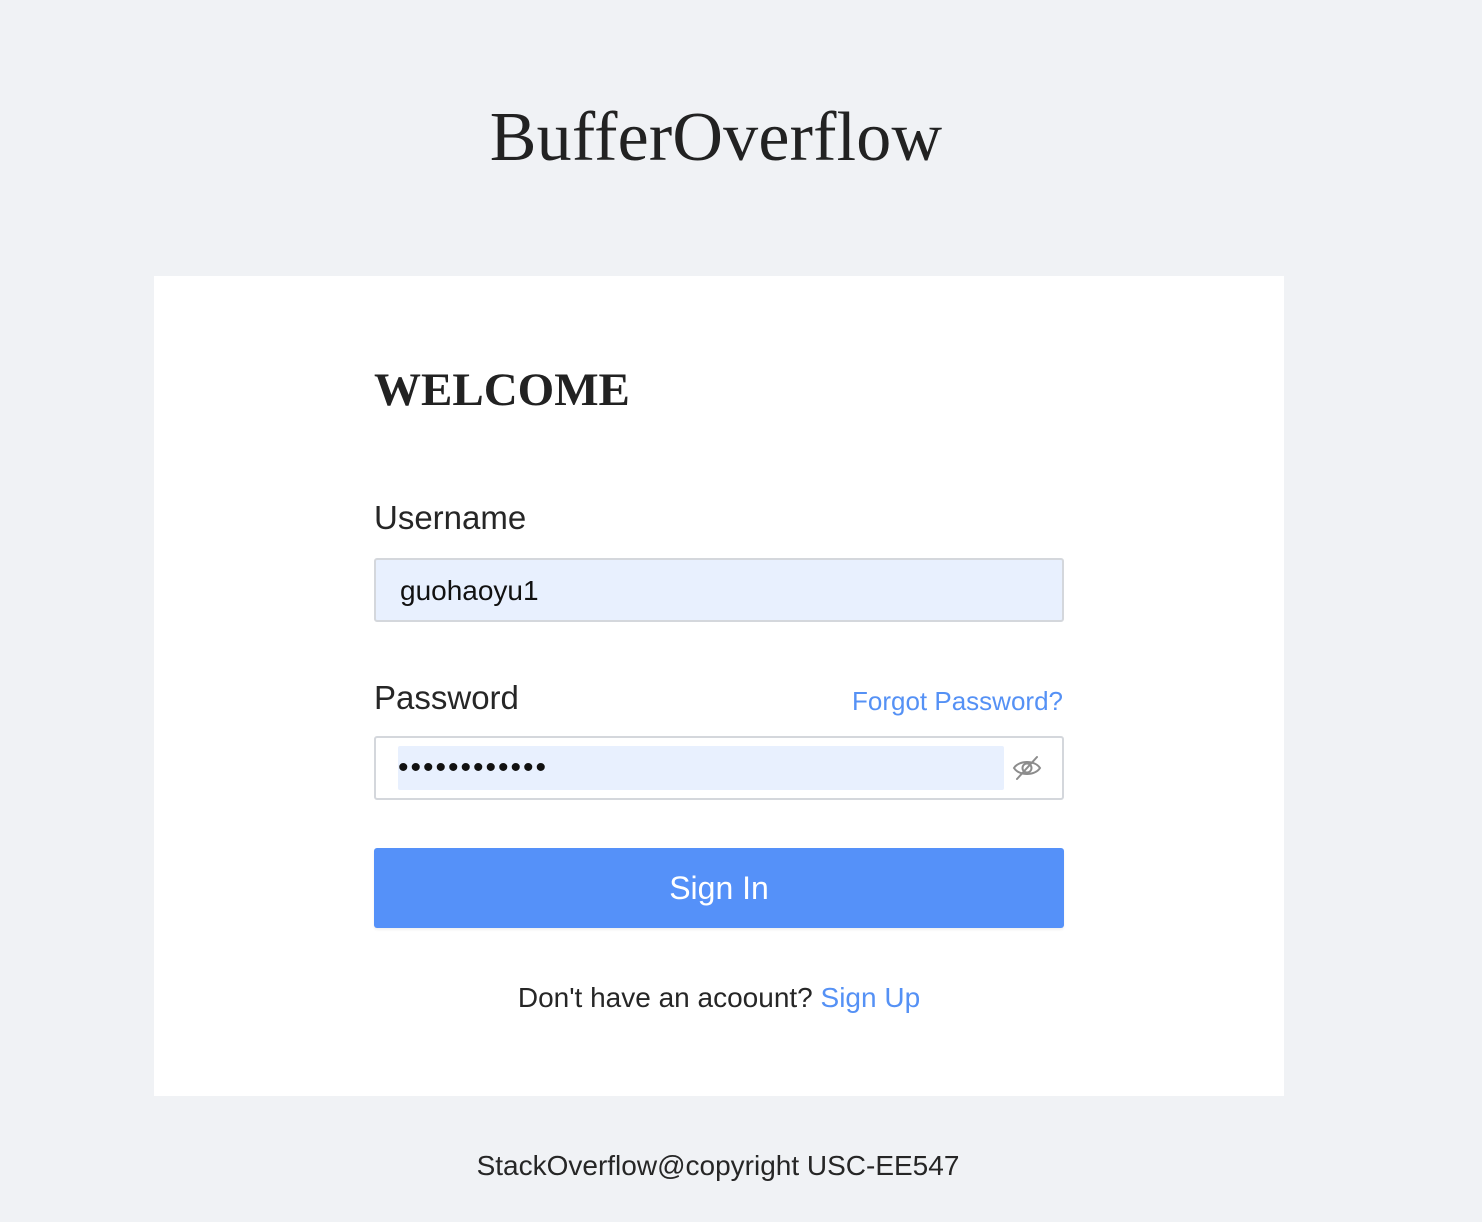 The height and width of the screenshot is (1222, 1482). What do you see at coordinates (446, 697) in the screenshot?
I see `password-label: Password` at bounding box center [446, 697].